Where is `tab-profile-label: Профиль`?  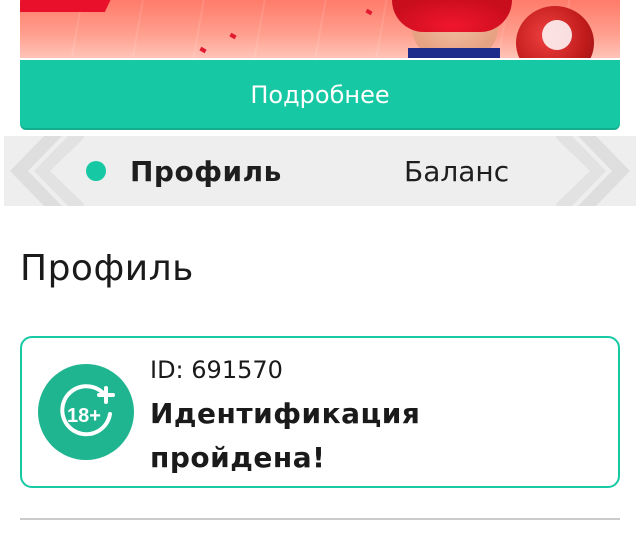 tab-profile-label: Профиль is located at coordinates (206, 171).